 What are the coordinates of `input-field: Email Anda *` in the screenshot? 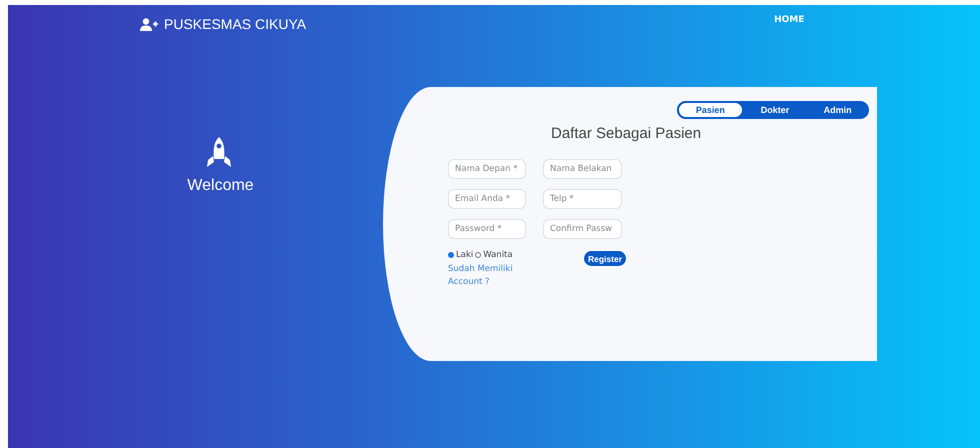 It's located at (487, 199).